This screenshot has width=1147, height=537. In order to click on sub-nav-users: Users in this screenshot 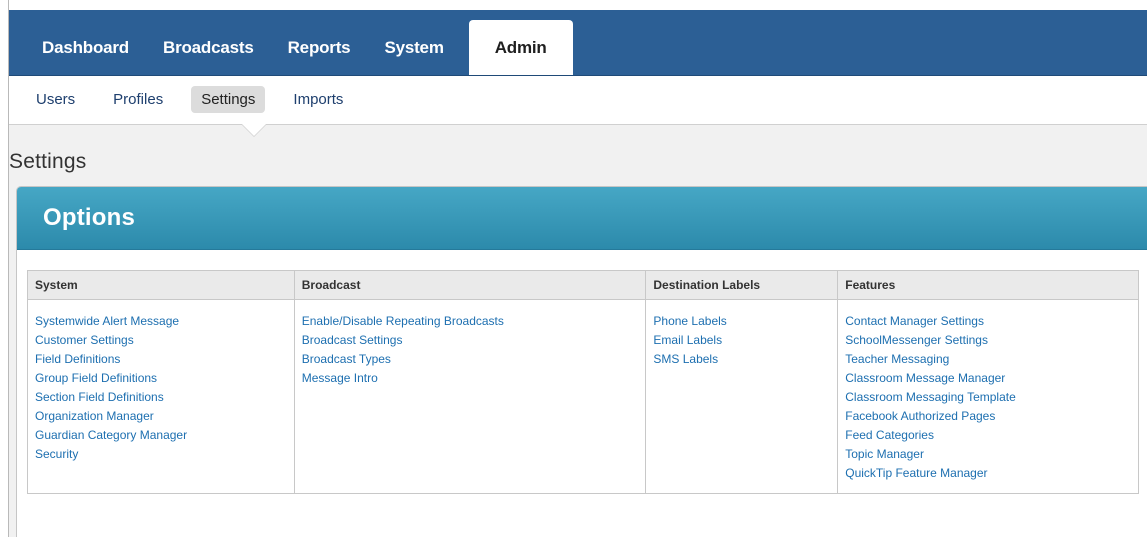, I will do `click(55, 99)`.